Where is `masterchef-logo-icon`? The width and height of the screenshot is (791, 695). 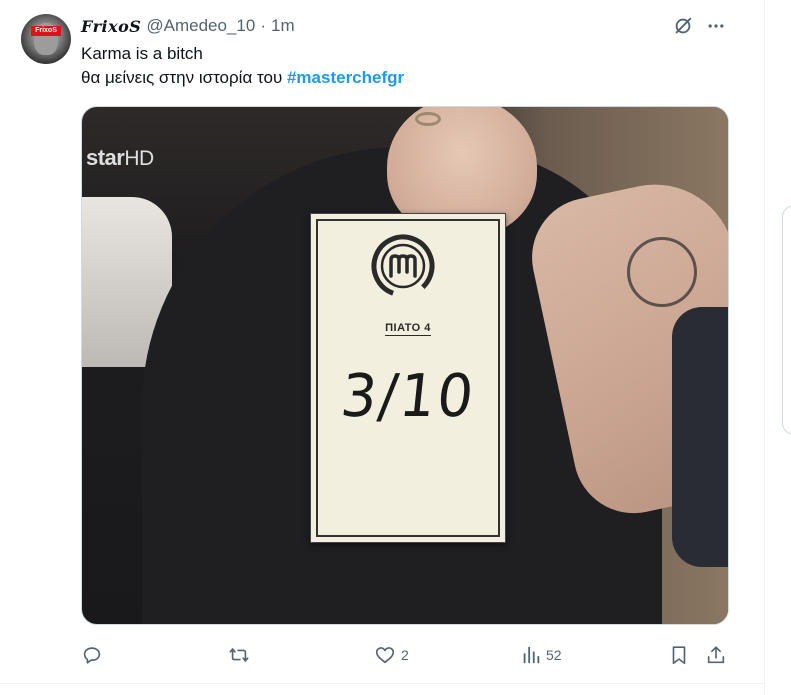
masterchef-logo-icon is located at coordinates (403, 266).